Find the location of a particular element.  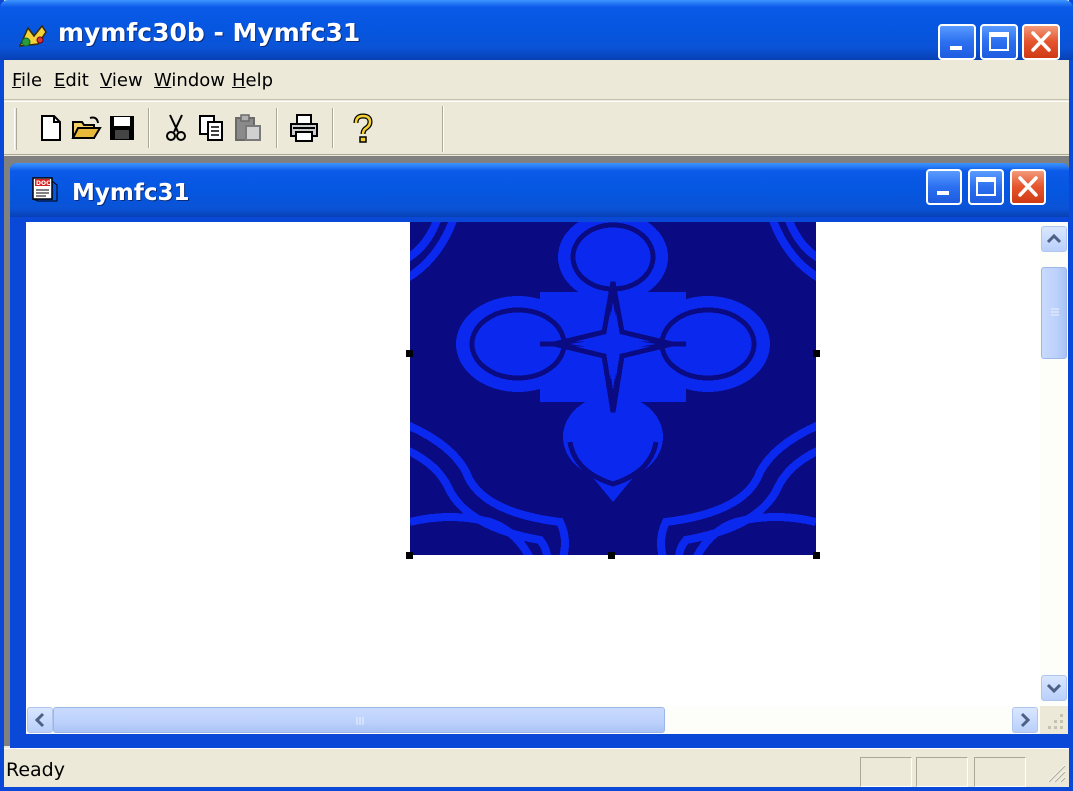

scroll-down-button is located at coordinates (1054, 688).